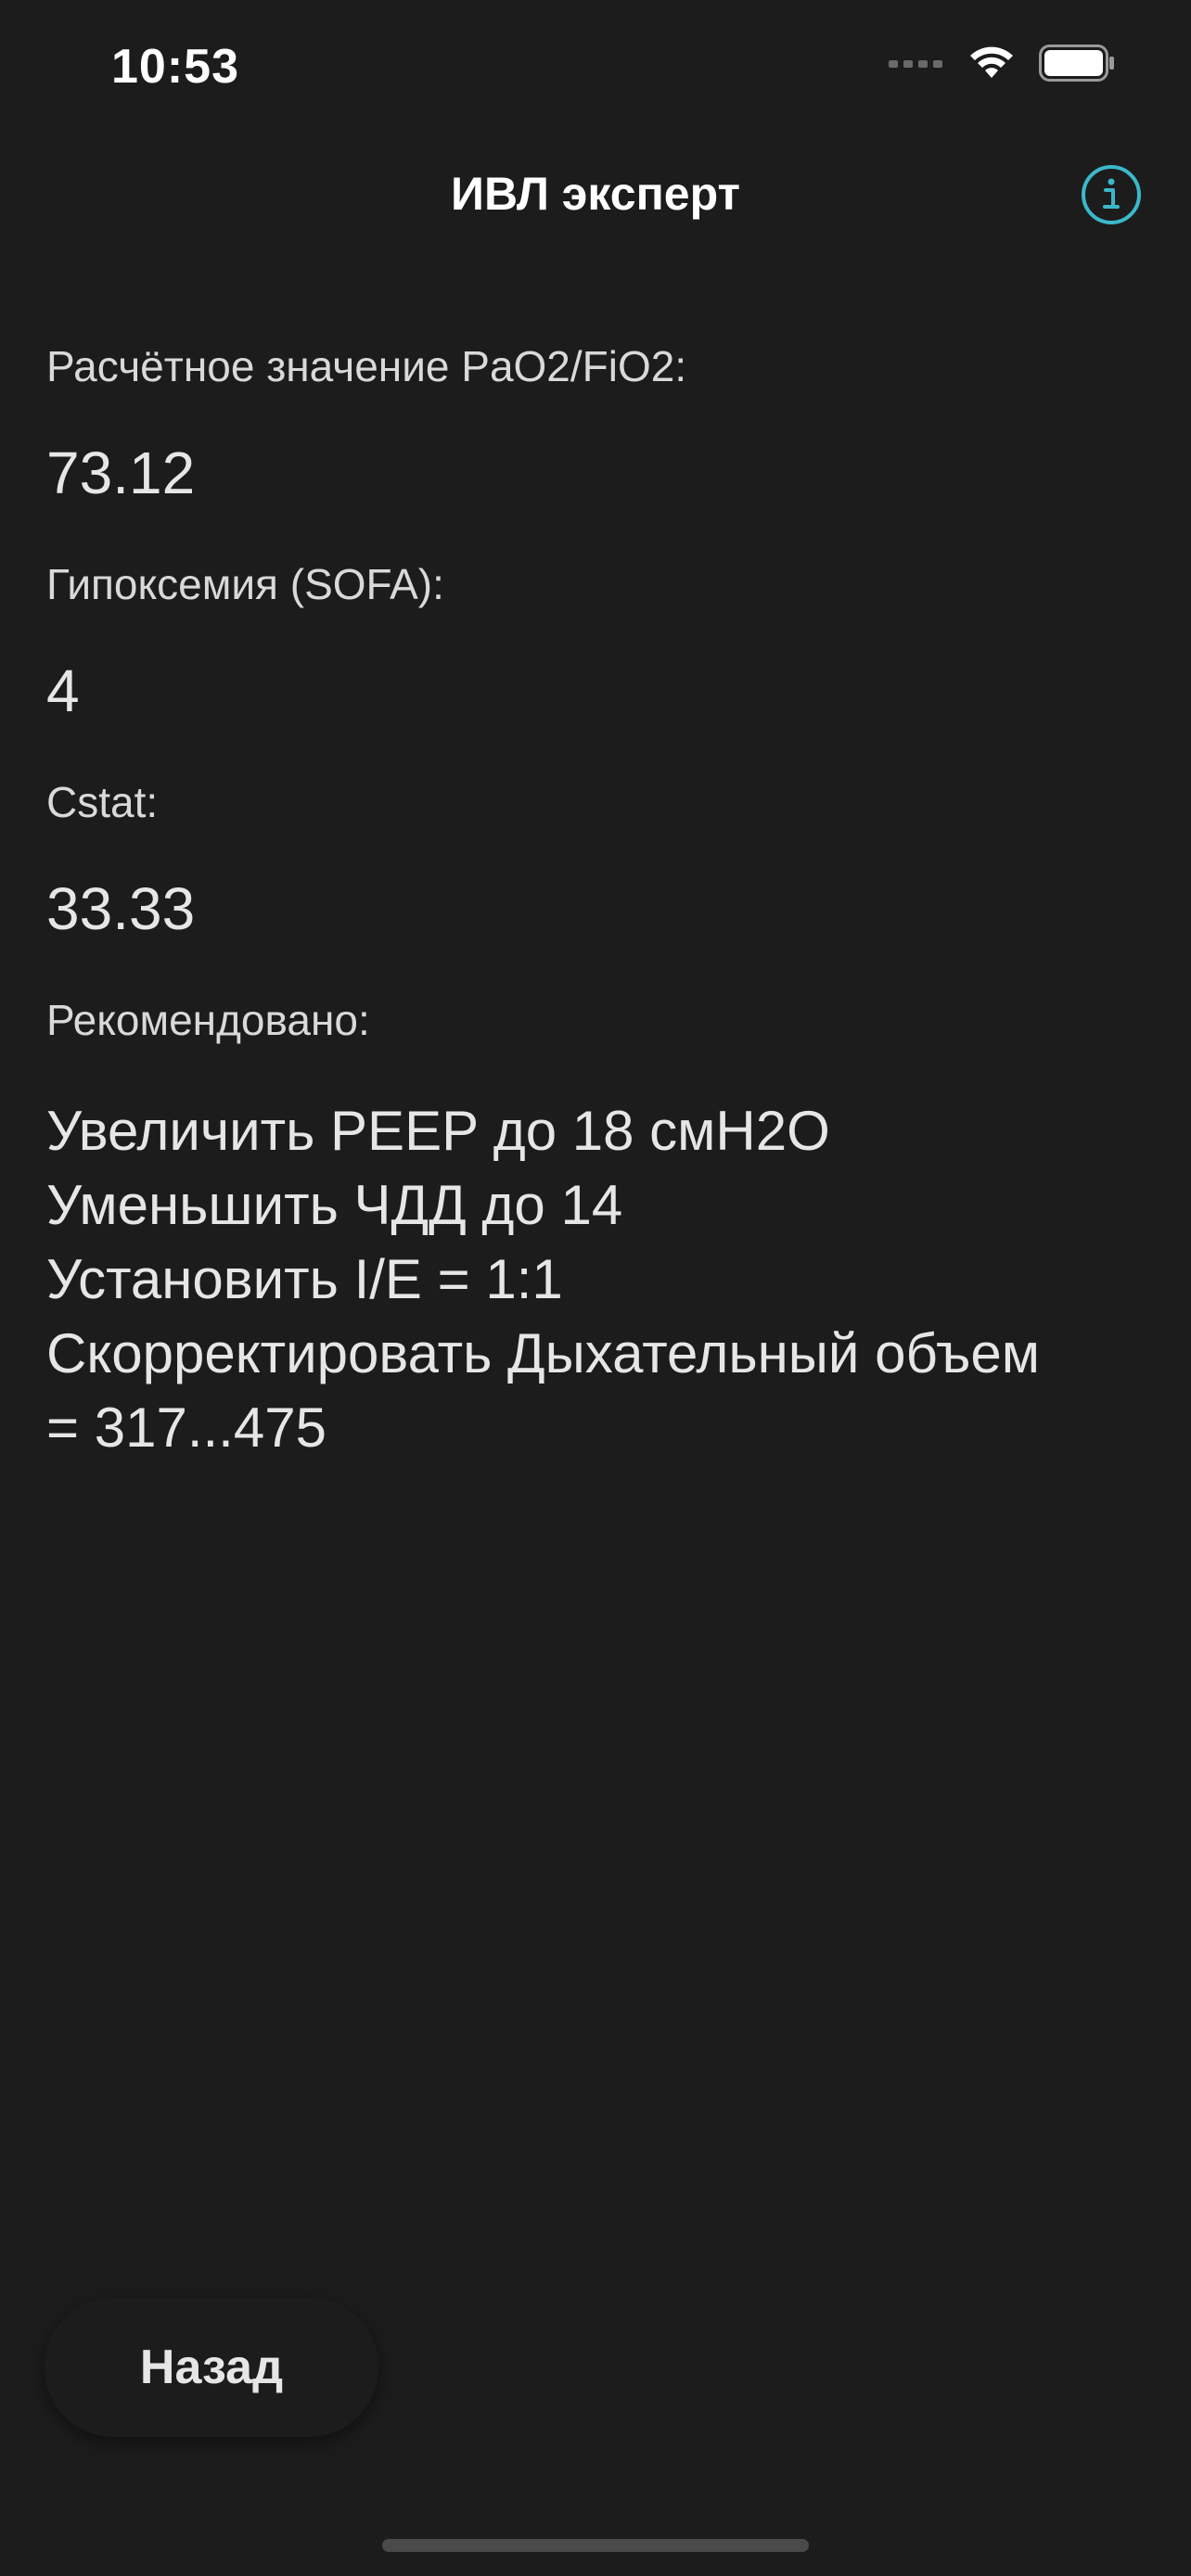  I want to click on page-title: ИВЛ эксперт, so click(595, 194).